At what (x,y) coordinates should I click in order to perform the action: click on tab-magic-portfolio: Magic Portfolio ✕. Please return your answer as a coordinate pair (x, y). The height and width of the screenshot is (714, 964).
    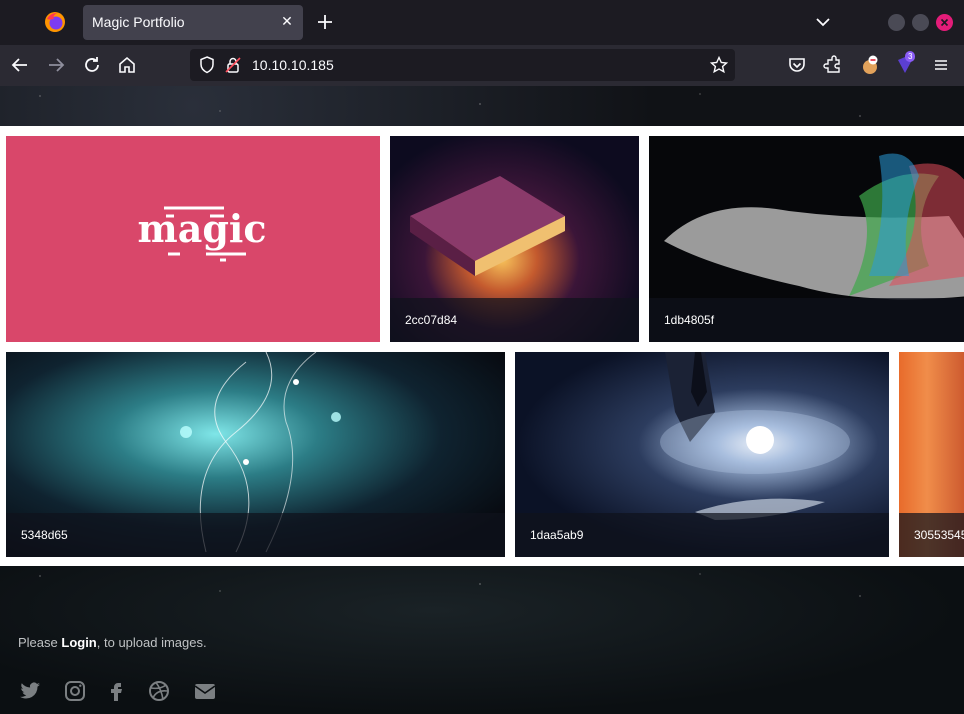
    Looking at the image, I should click on (193, 22).